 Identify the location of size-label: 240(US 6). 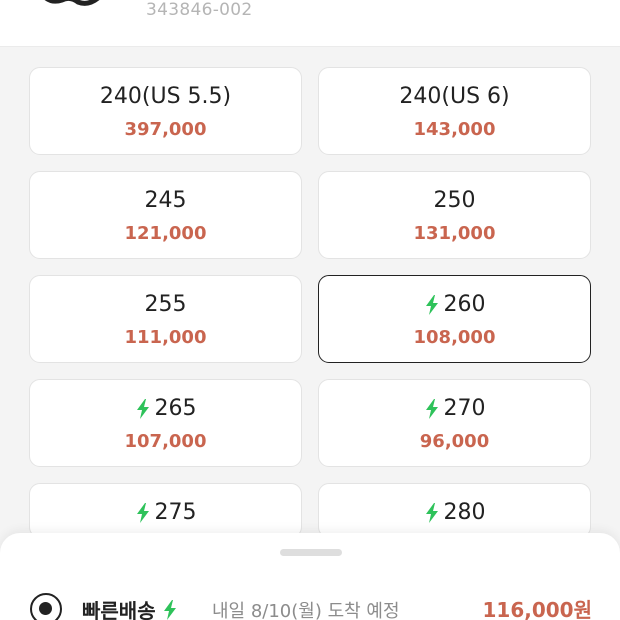
(454, 96).